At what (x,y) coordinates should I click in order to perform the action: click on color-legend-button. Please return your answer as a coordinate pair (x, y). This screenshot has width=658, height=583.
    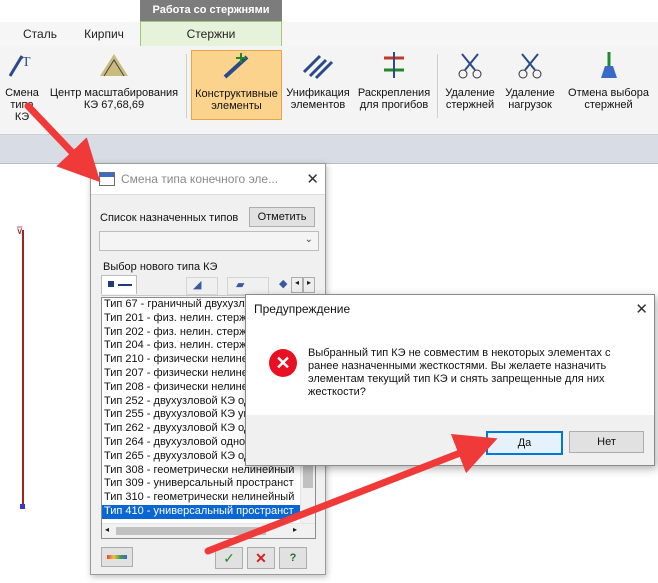
    Looking at the image, I should click on (117, 557).